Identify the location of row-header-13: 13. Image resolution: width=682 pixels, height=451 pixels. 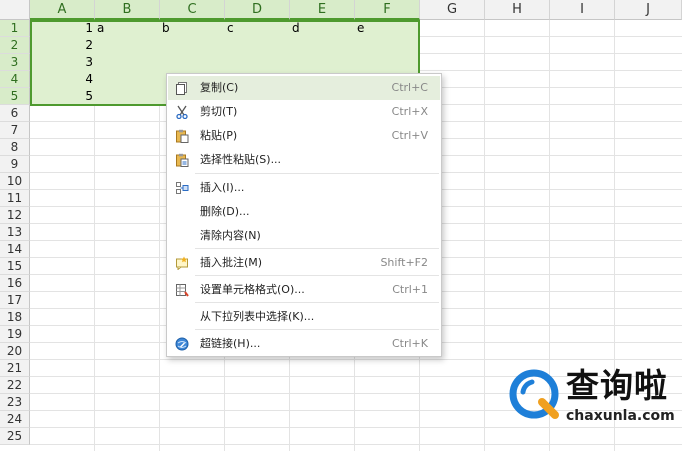
(15, 232).